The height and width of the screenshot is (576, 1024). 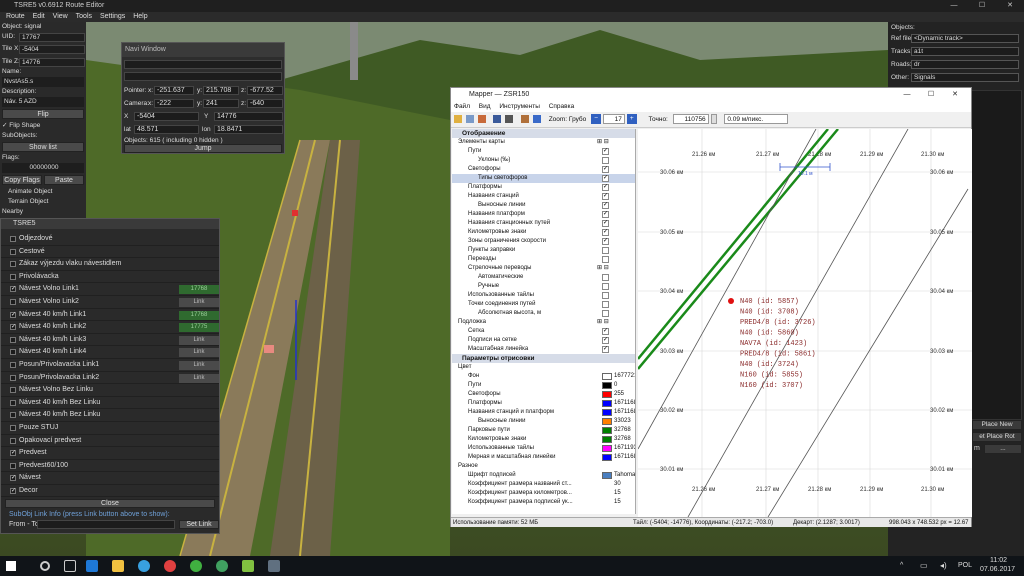 I want to click on render-param-value: 33023, so click(x=622, y=421).